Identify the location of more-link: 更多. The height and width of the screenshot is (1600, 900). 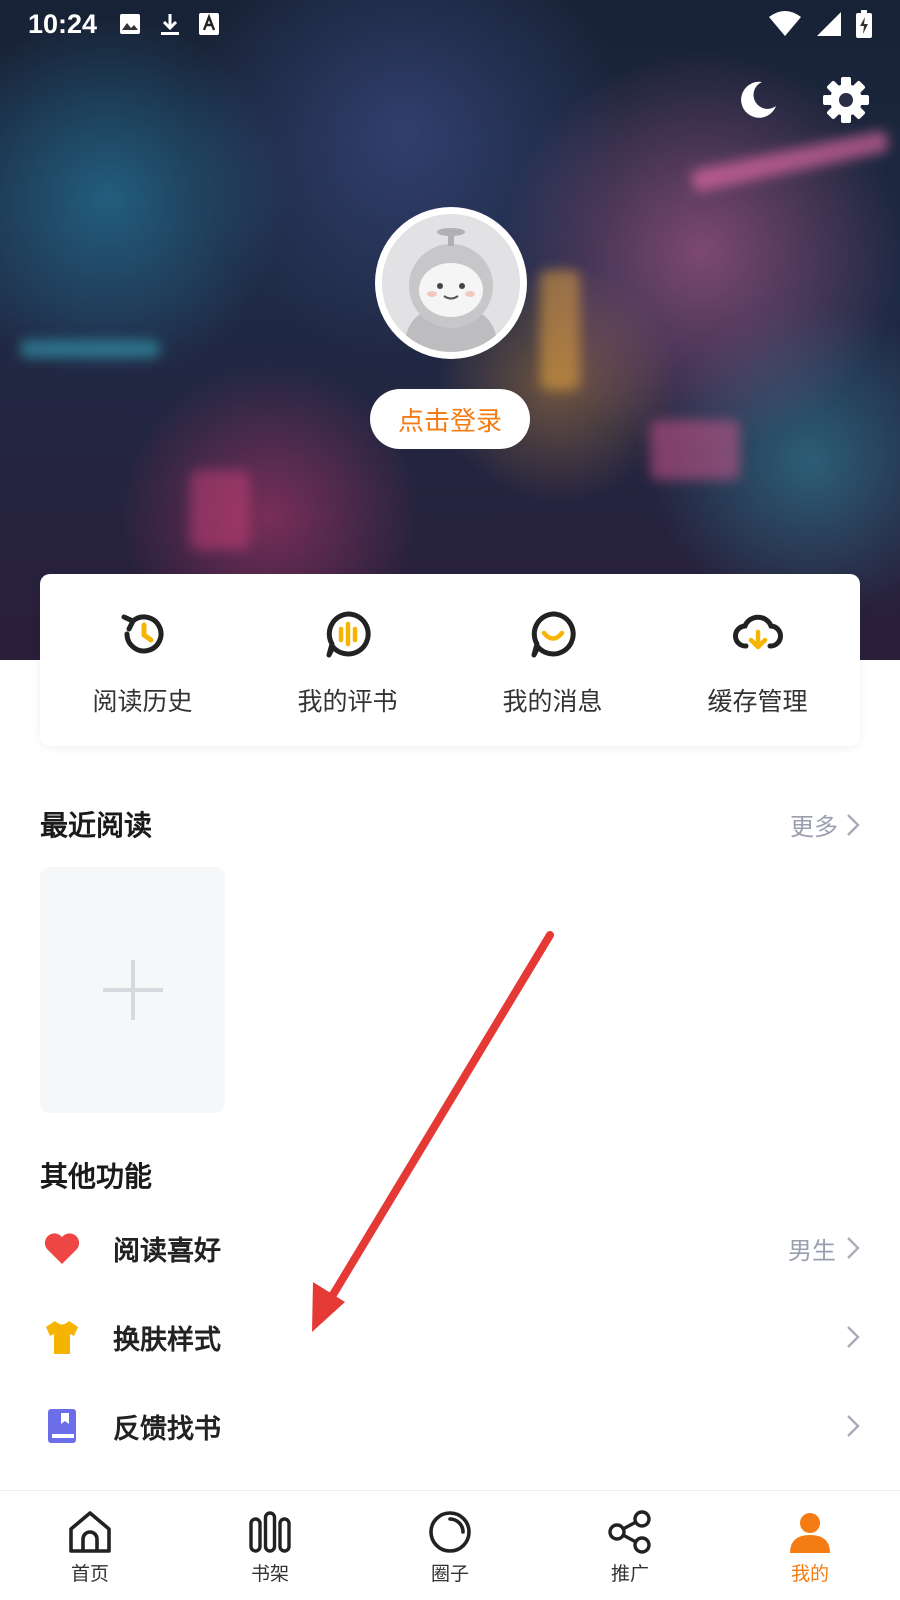
(825, 824).